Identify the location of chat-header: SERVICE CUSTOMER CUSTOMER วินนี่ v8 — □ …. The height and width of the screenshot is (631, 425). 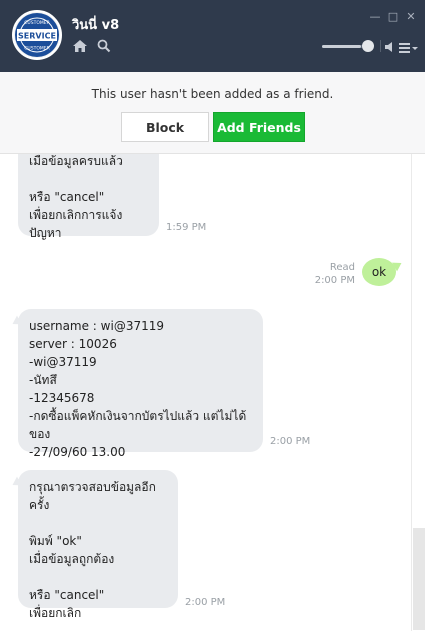
(212, 36).